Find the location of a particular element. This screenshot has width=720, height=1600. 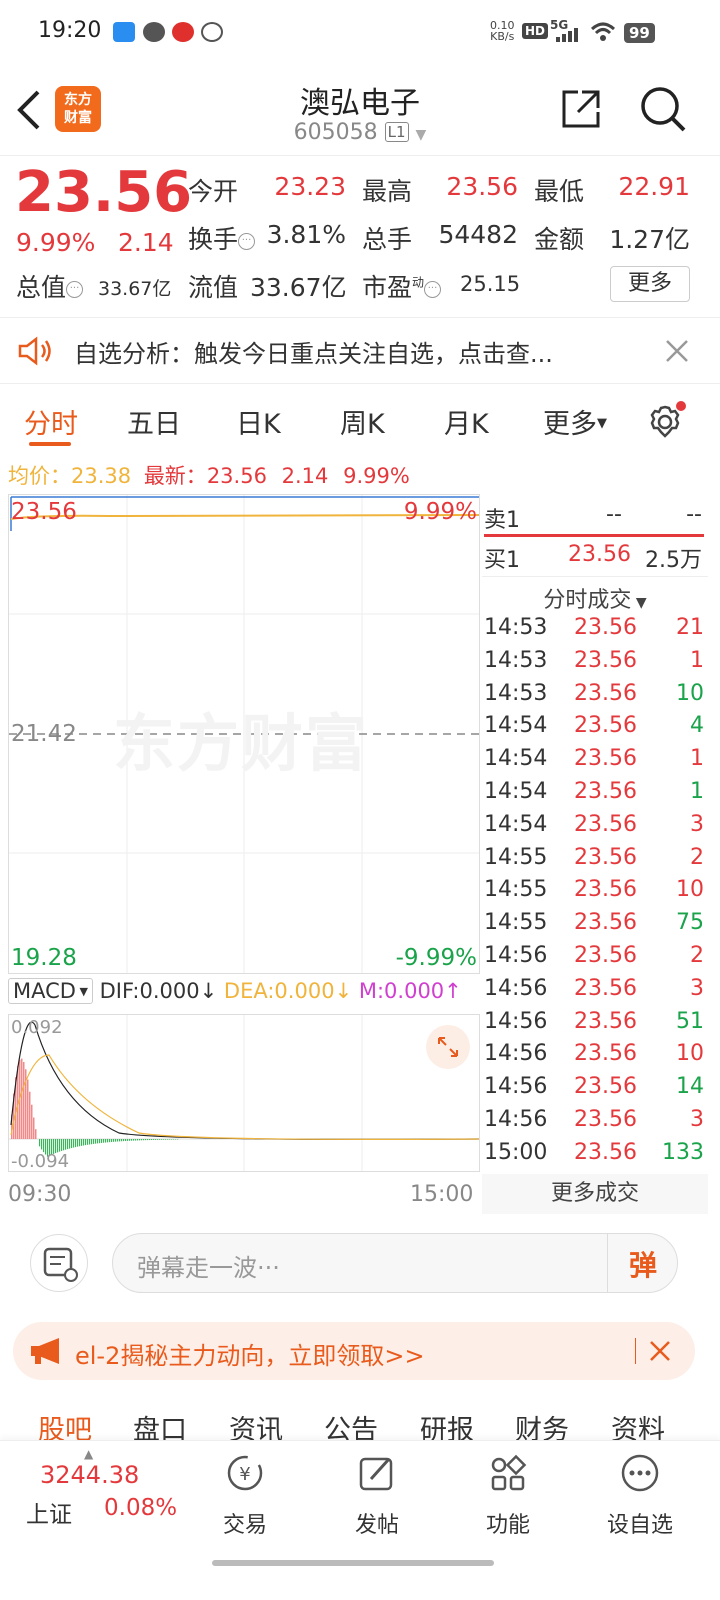

danmu-settings-button is located at coordinates (59, 1263).